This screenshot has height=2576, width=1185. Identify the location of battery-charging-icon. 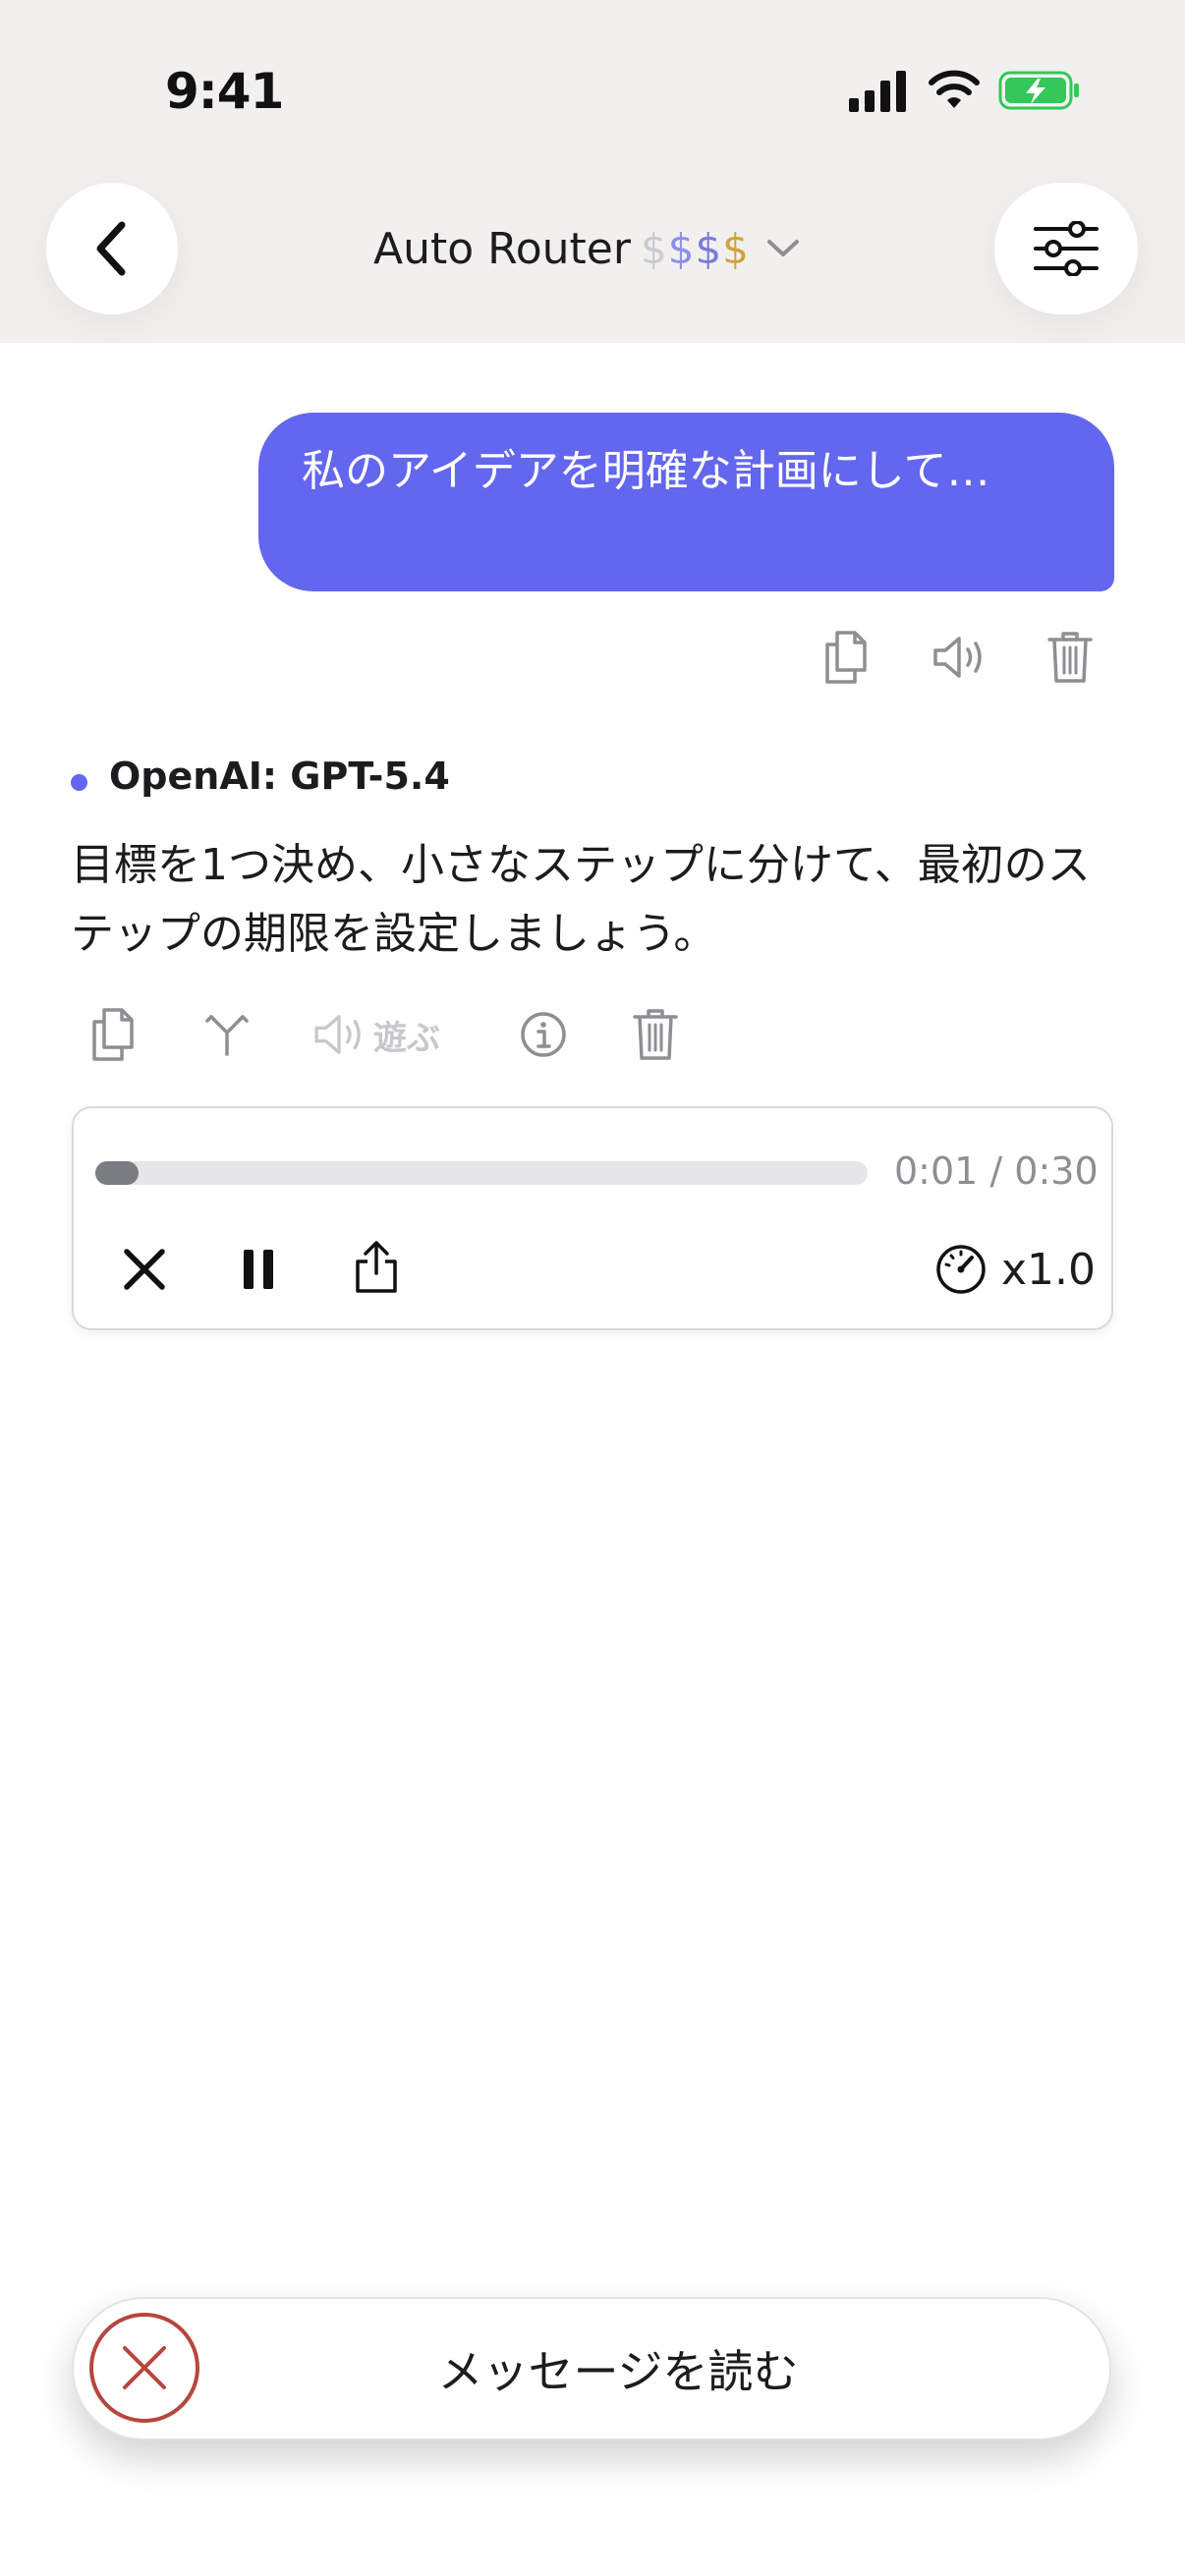
(1038, 90).